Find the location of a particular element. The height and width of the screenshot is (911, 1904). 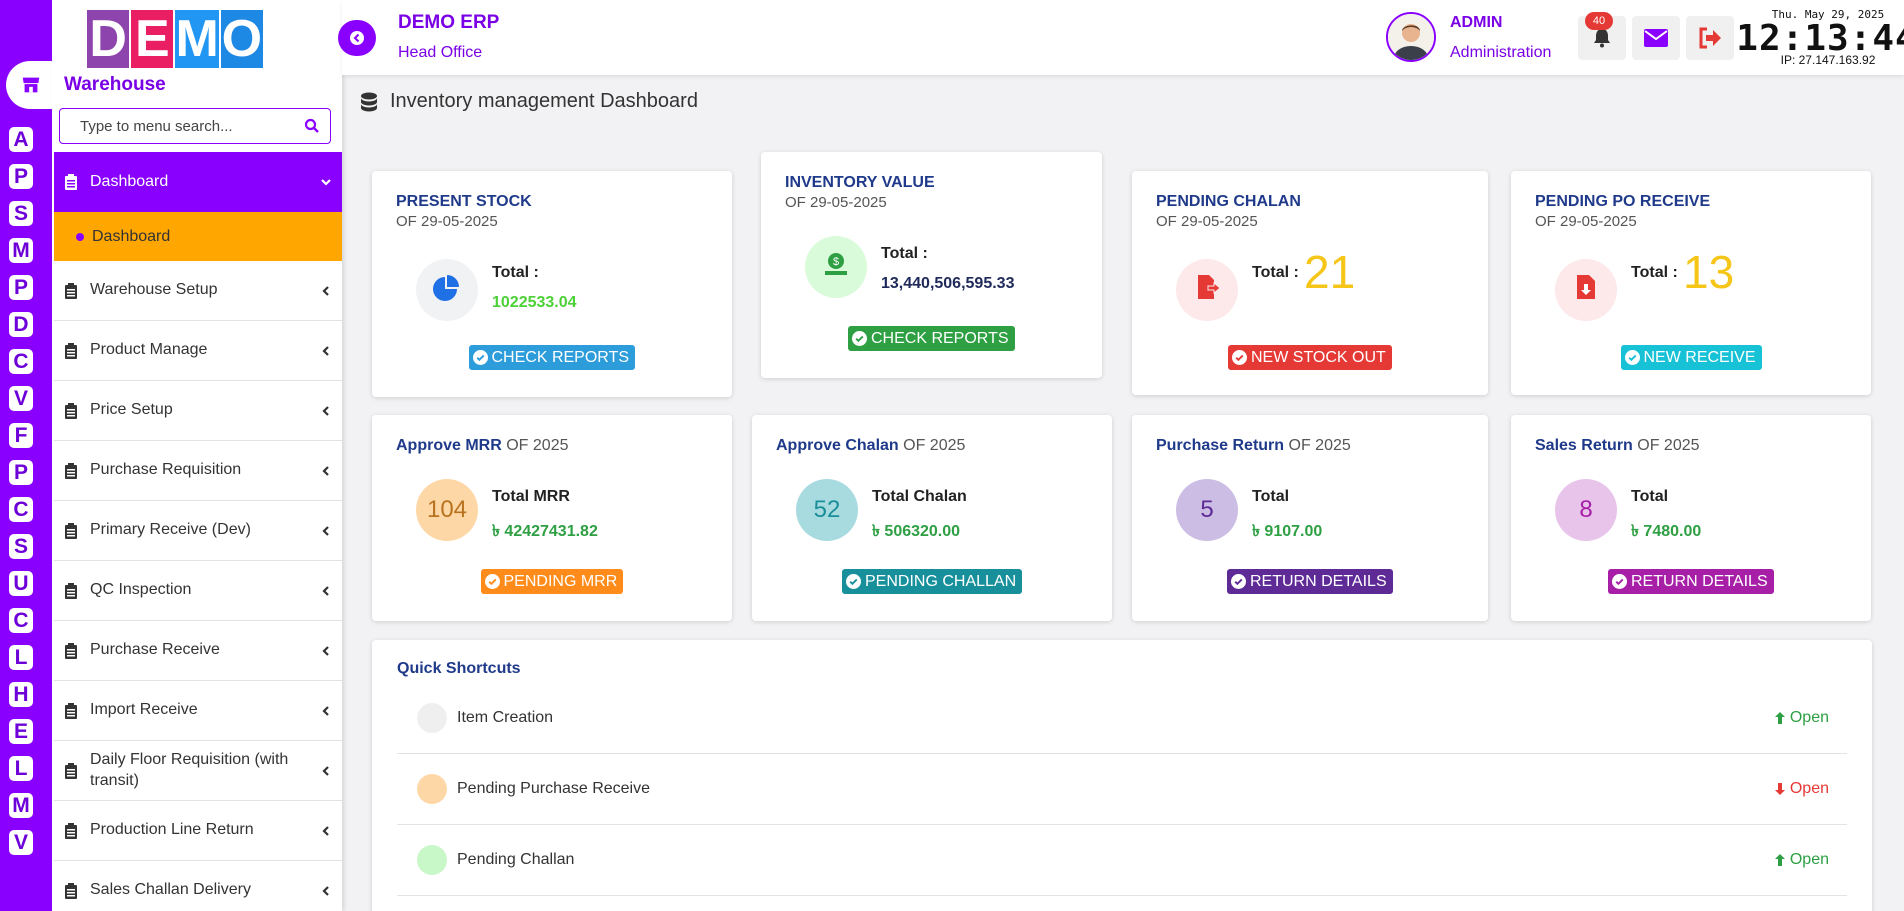

card-total-label: Total : is located at coordinates (515, 272).